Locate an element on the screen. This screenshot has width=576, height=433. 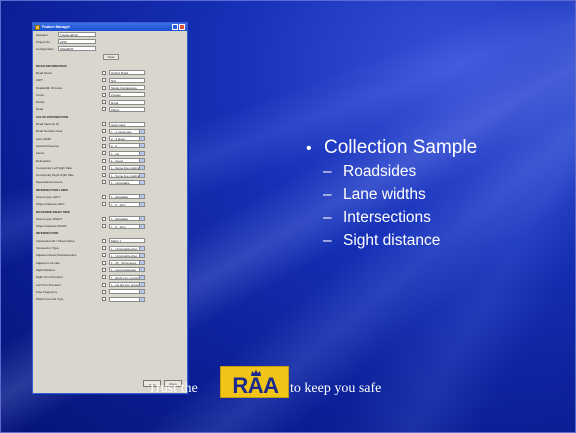
form-row: Severe type RIGHT 1 - Roadside is located at coordinates (110, 218).